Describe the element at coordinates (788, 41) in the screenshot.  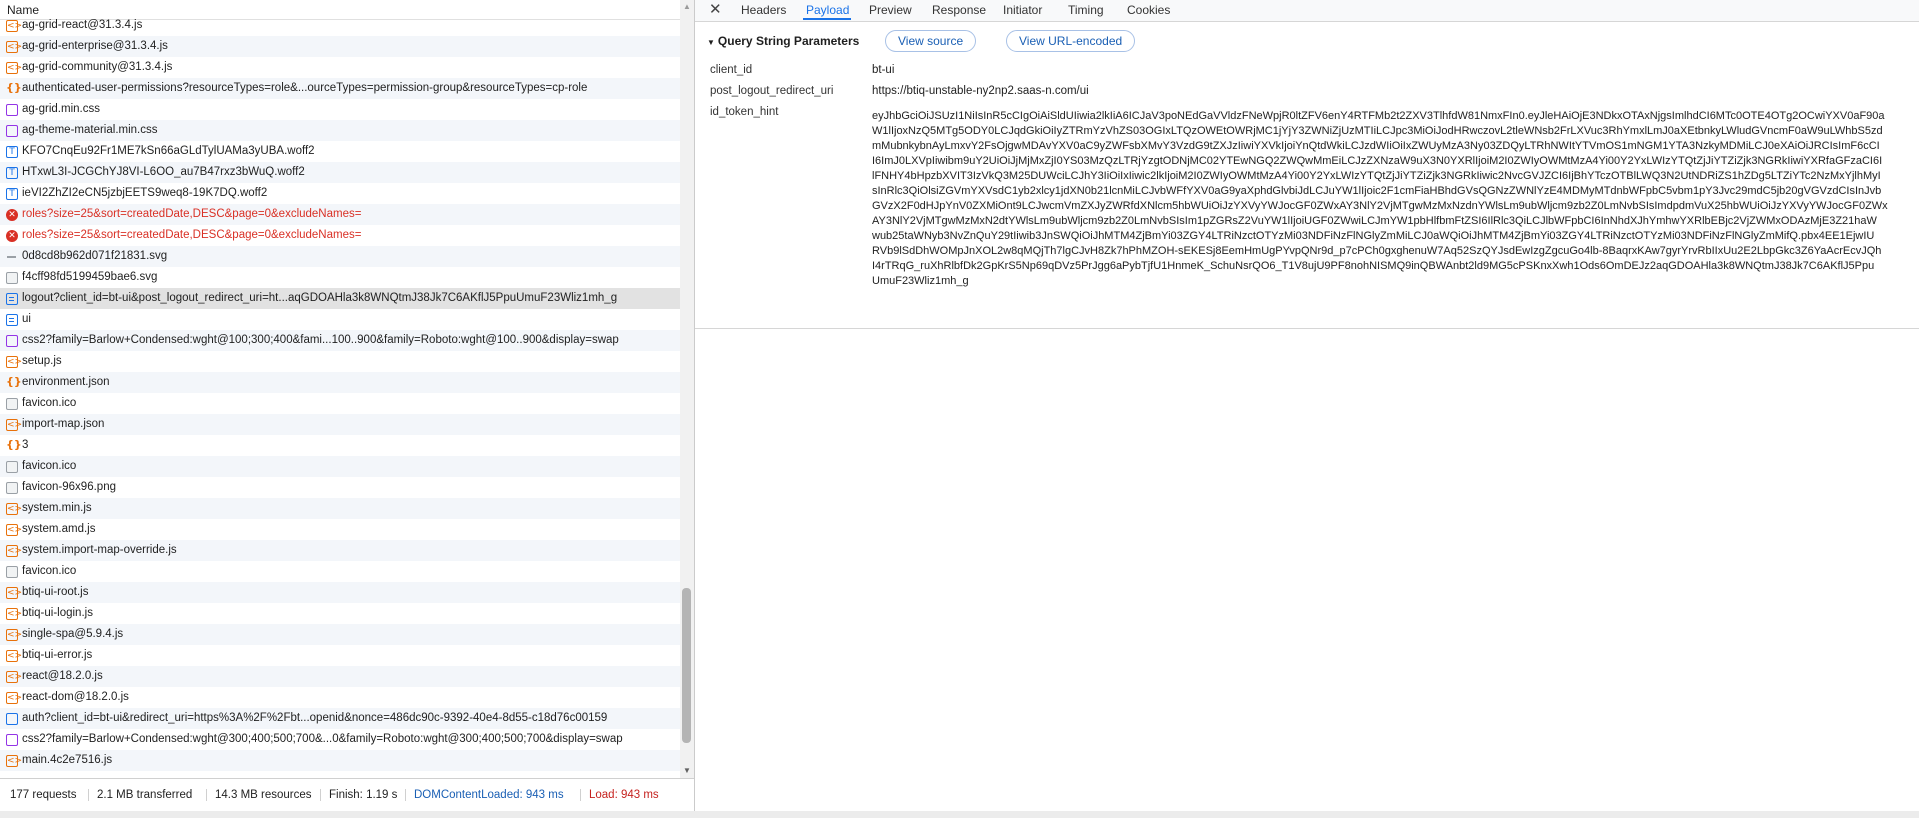
I see `section-title: Query String Parameters` at that location.